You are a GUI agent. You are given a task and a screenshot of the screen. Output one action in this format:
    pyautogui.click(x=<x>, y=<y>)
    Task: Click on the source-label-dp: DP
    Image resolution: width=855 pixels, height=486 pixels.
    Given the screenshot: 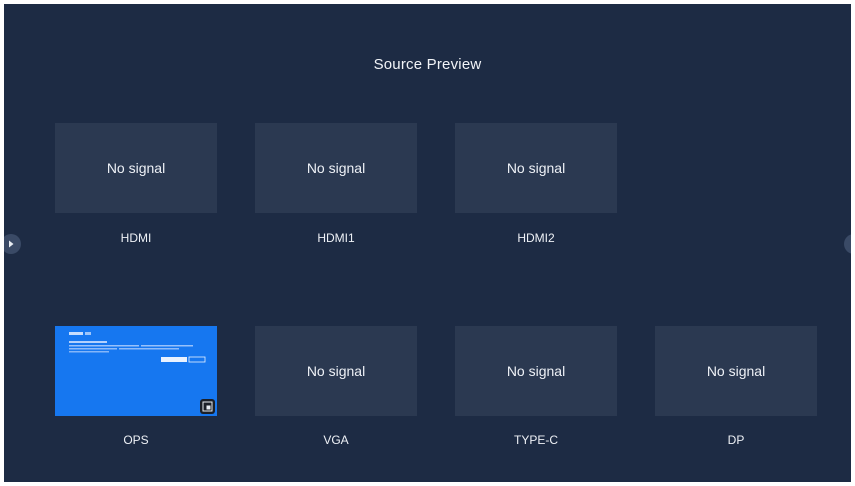 What is the action you would take?
    pyautogui.click(x=736, y=440)
    